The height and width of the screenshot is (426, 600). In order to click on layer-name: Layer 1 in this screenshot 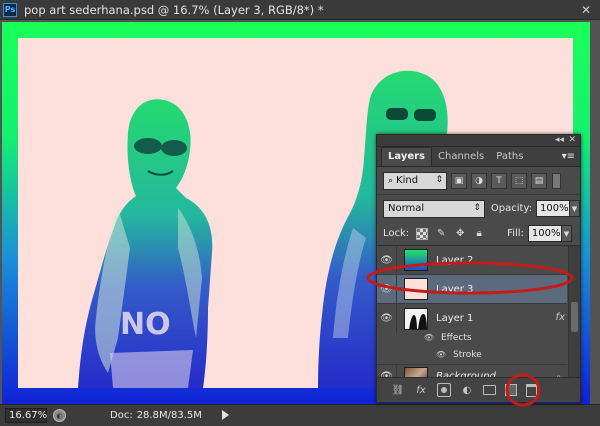, I will do `click(455, 318)`.